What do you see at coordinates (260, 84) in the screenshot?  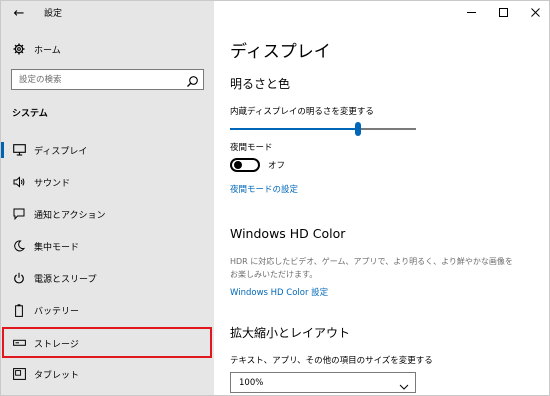 I see `brightness-heading: 明るさと色` at bounding box center [260, 84].